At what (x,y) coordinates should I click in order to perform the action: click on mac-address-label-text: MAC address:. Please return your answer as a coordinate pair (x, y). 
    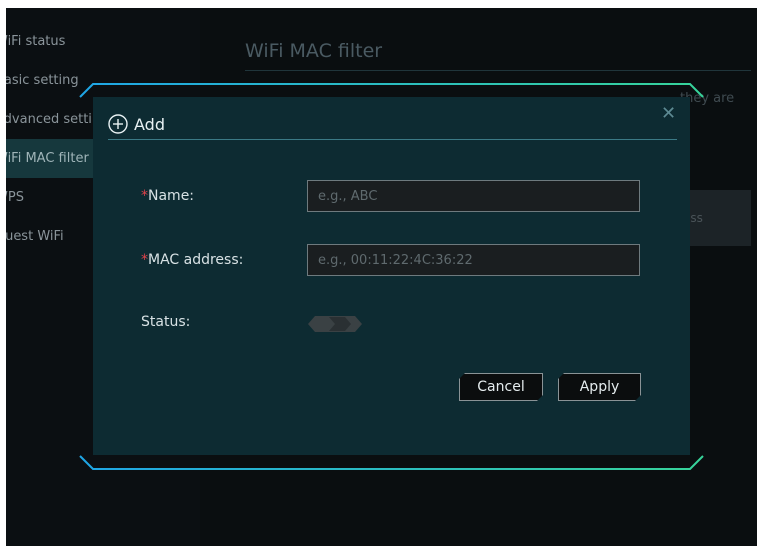
    Looking at the image, I should click on (196, 260).